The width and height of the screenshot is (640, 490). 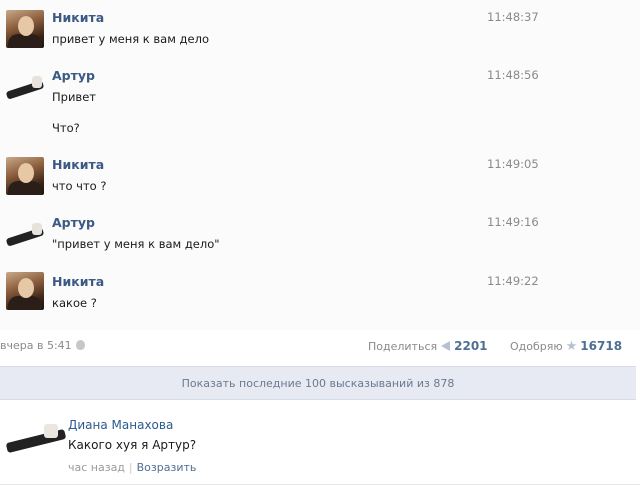 I want to click on post-date: вчера в 5:41, so click(x=42, y=345).